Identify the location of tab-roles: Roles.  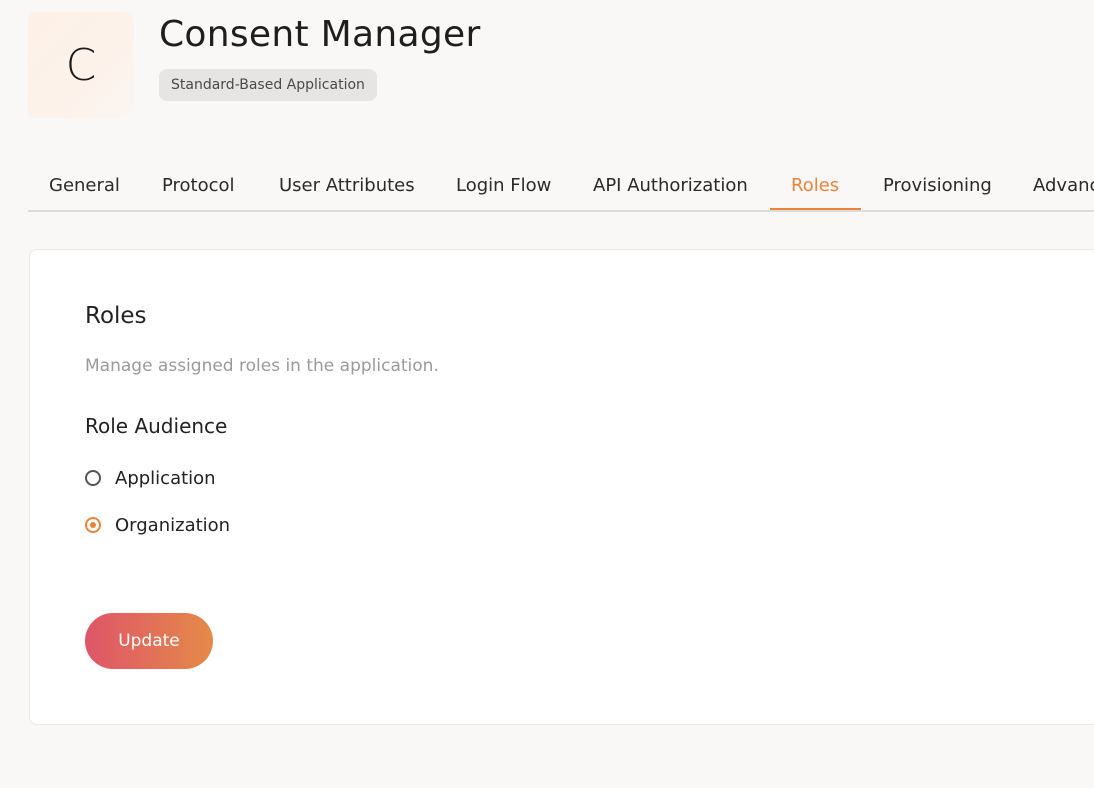
(815, 186).